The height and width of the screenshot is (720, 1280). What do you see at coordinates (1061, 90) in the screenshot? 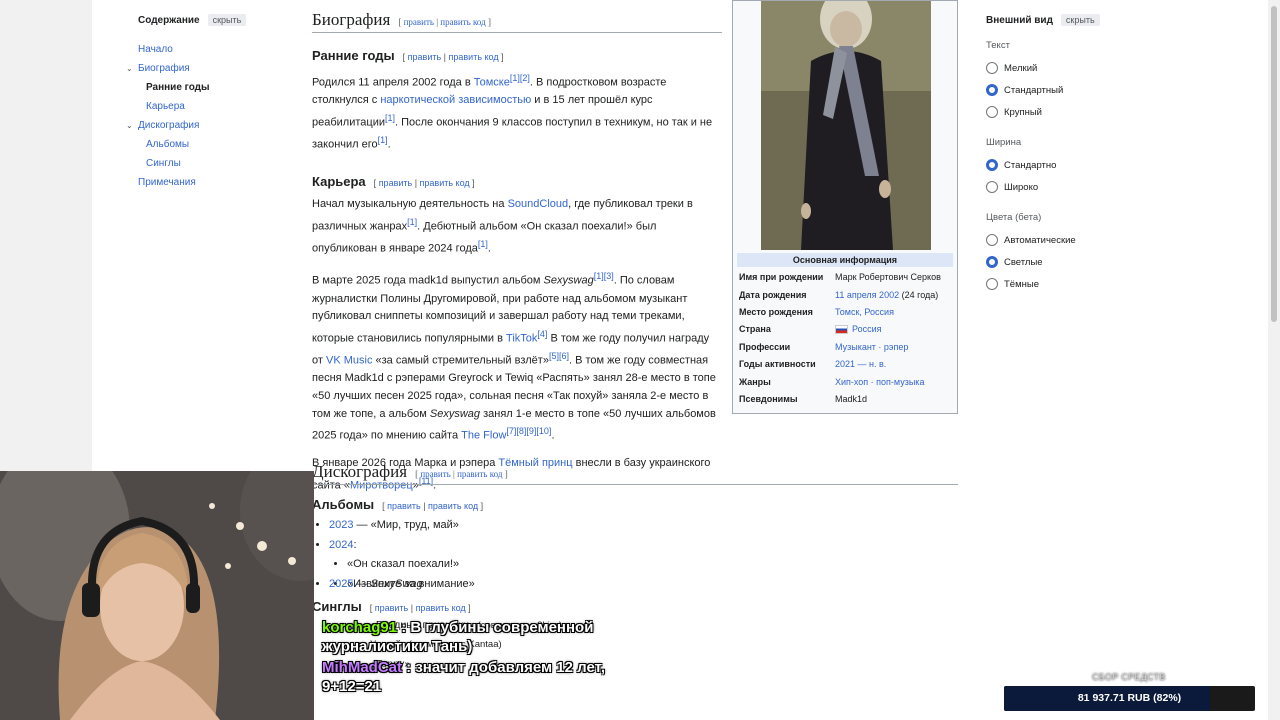
I see `radio-text-standard: Стандартный` at bounding box center [1061, 90].